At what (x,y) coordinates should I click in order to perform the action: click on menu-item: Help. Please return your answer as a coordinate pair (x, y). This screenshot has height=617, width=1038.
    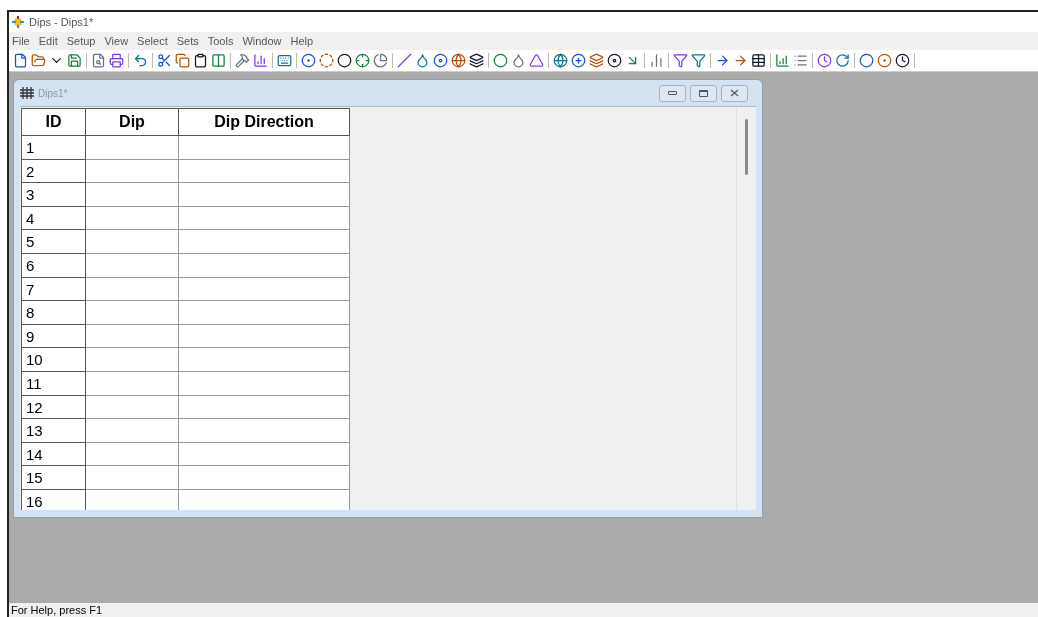
    Looking at the image, I should click on (302, 41).